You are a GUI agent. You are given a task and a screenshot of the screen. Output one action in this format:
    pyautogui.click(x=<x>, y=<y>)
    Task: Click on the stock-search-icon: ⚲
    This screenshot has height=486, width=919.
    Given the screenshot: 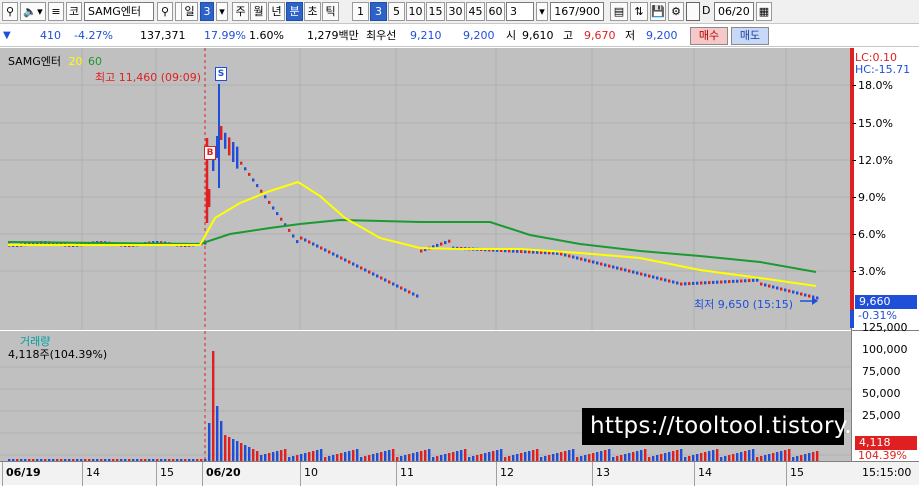 What is the action you would take?
    pyautogui.click(x=165, y=11)
    